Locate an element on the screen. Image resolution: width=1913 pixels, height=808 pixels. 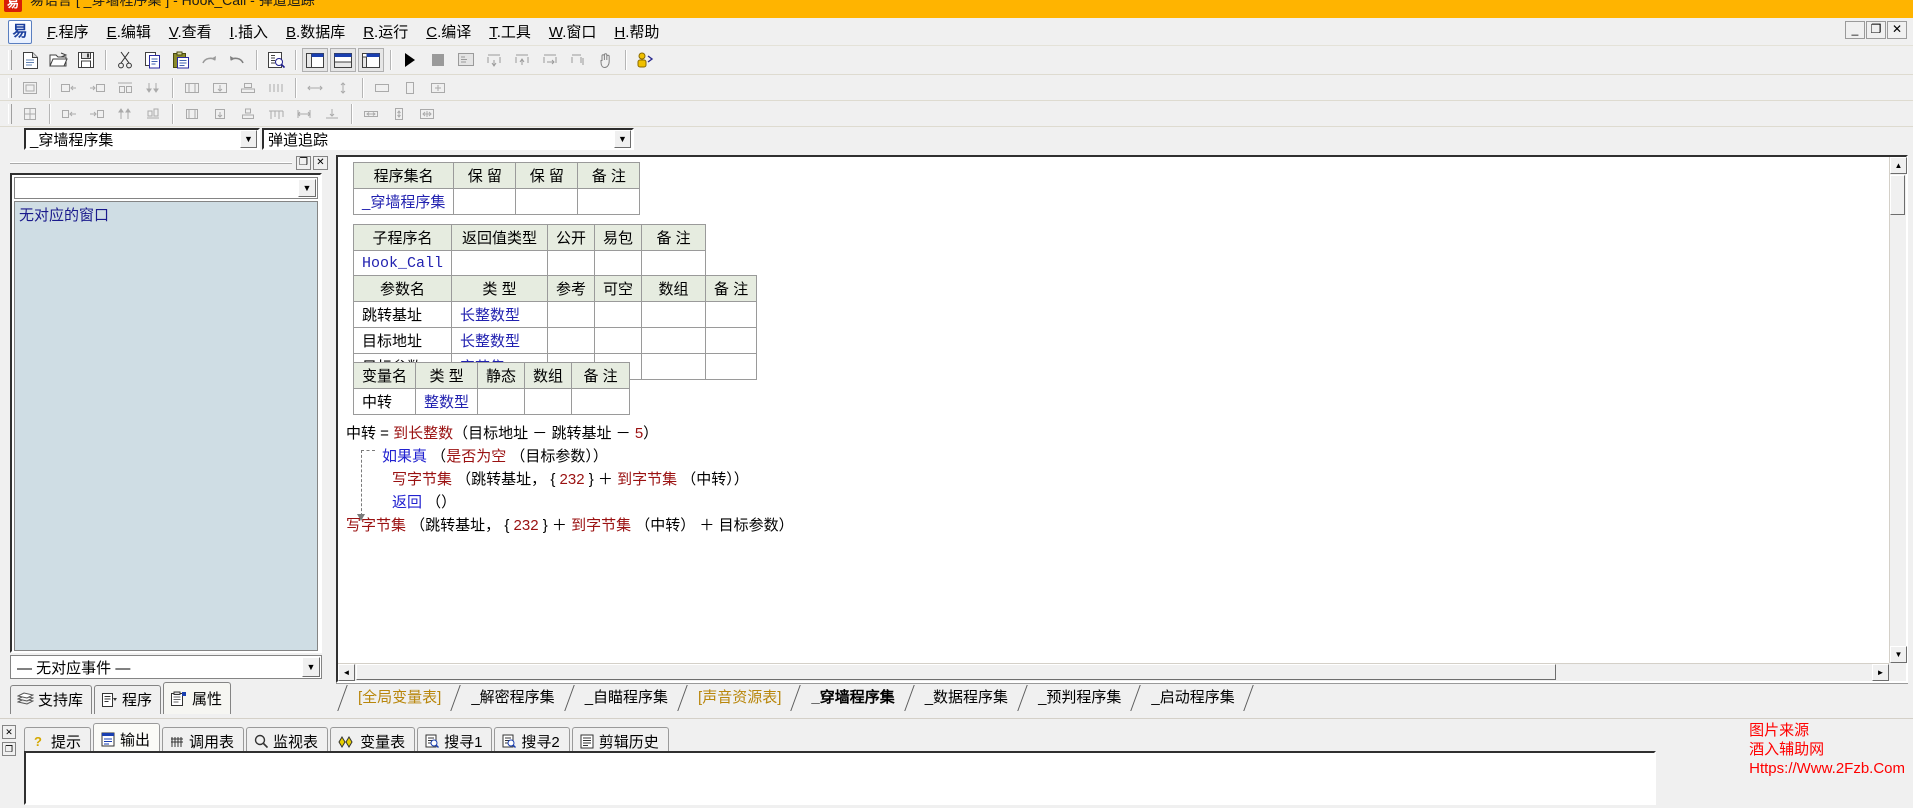
table-row: 中转 整数型 is located at coordinates (491, 401).